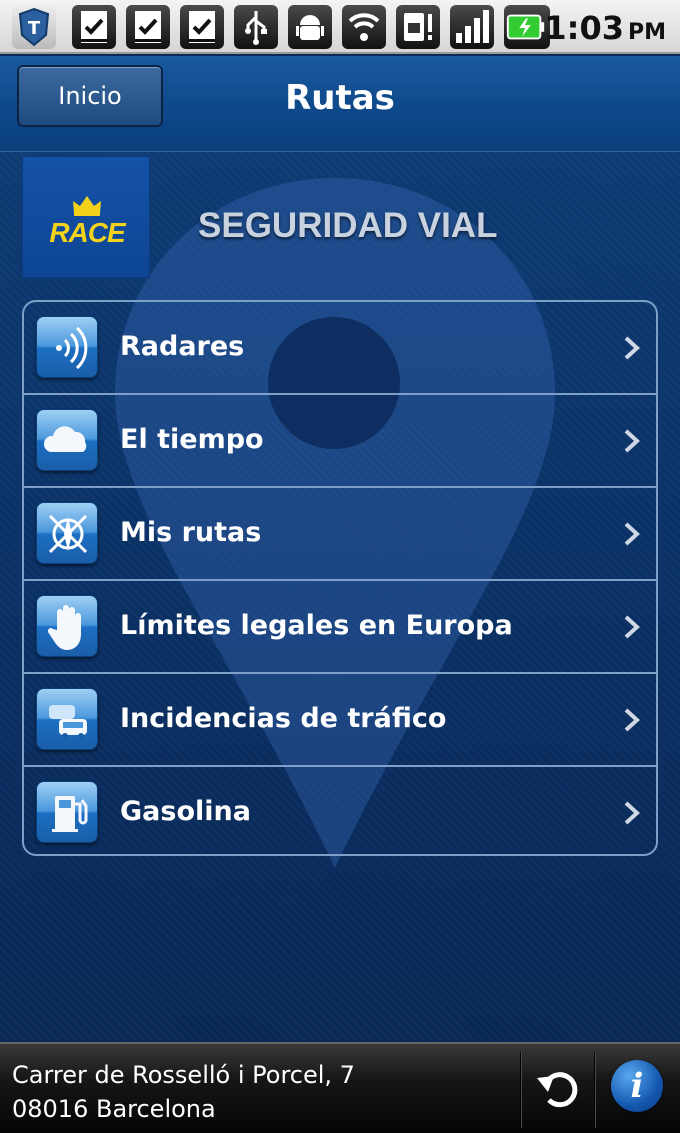  Describe the element at coordinates (340, 348) in the screenshot. I see `menu-item-radares: Radares` at that location.